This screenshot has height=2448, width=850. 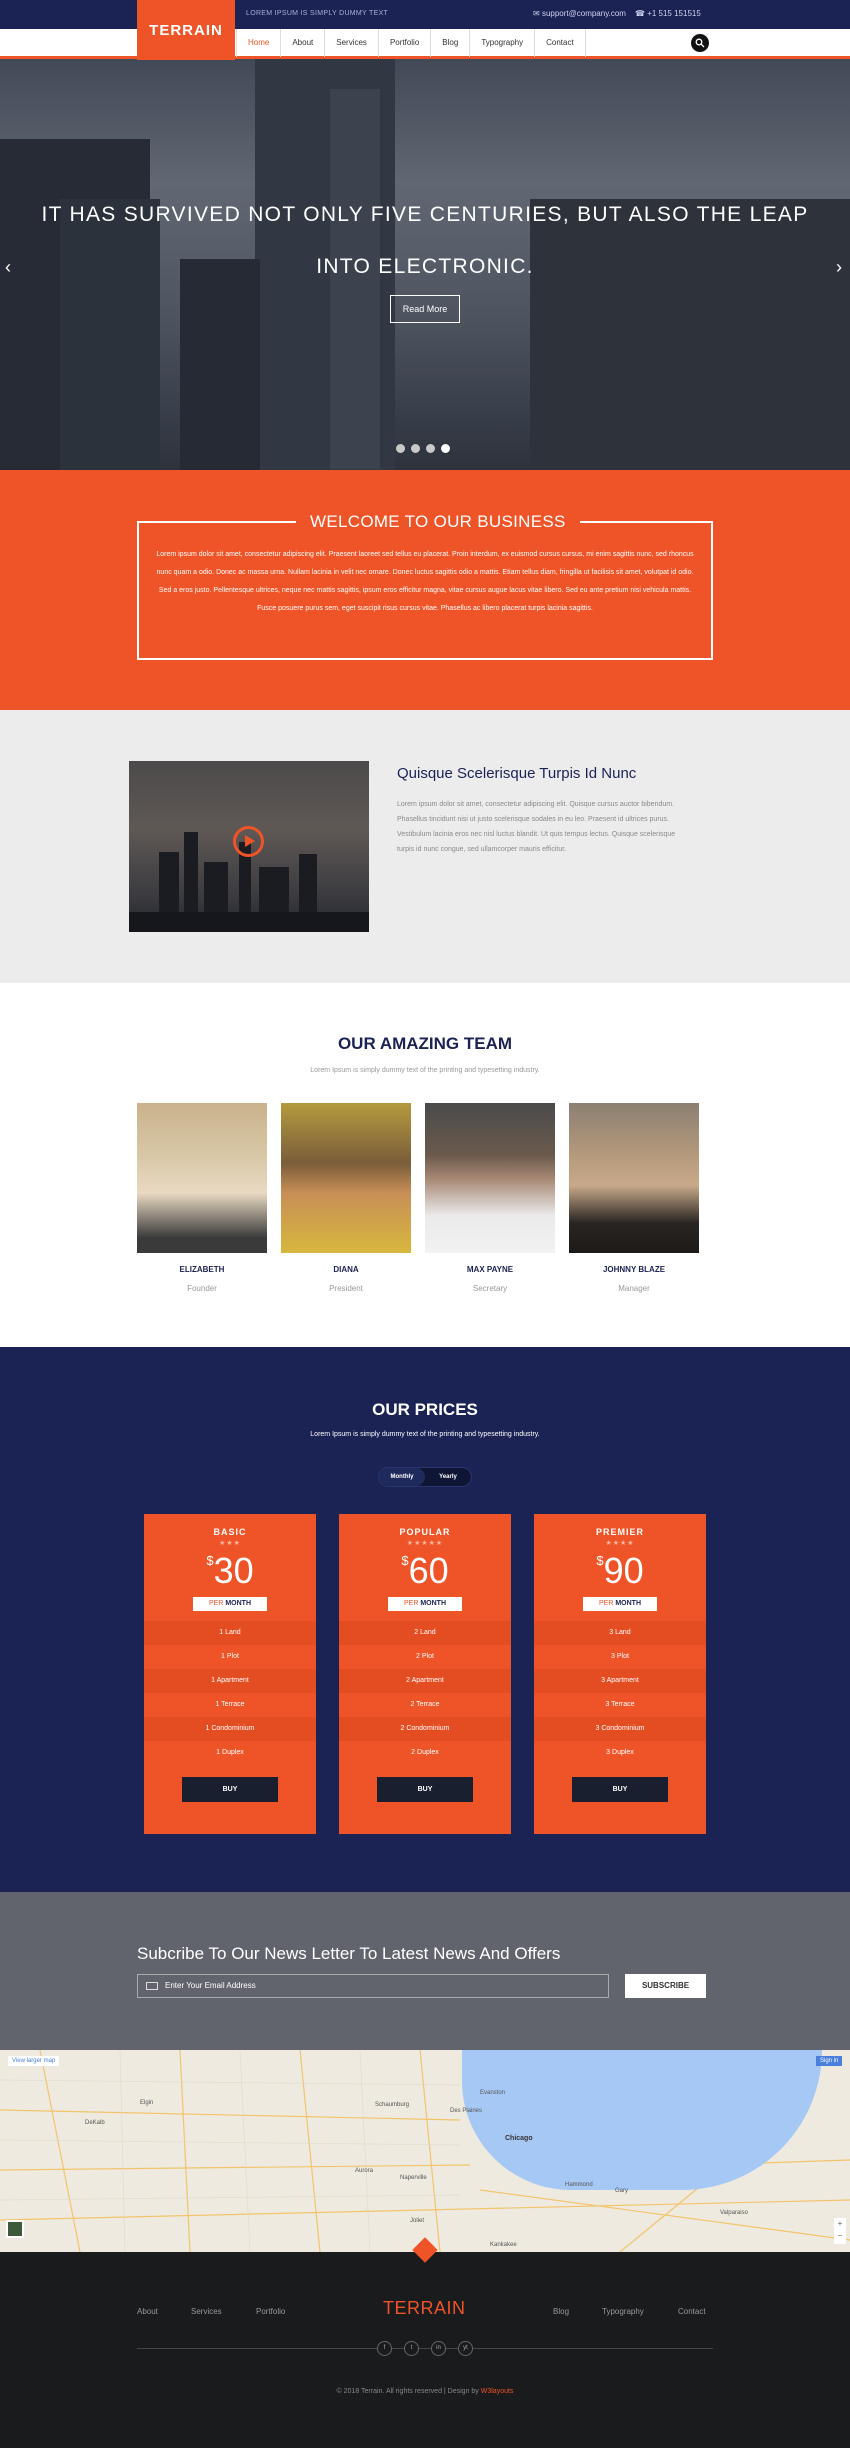 I want to click on plan-price: $90, so click(x=620, y=1571).